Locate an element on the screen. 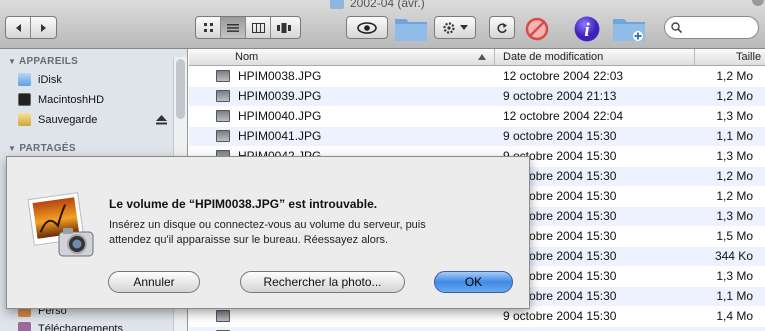  table-row: HPIM0038.JPG 12 octobre 2004 22:03 1,2 Mo is located at coordinates (477, 76).